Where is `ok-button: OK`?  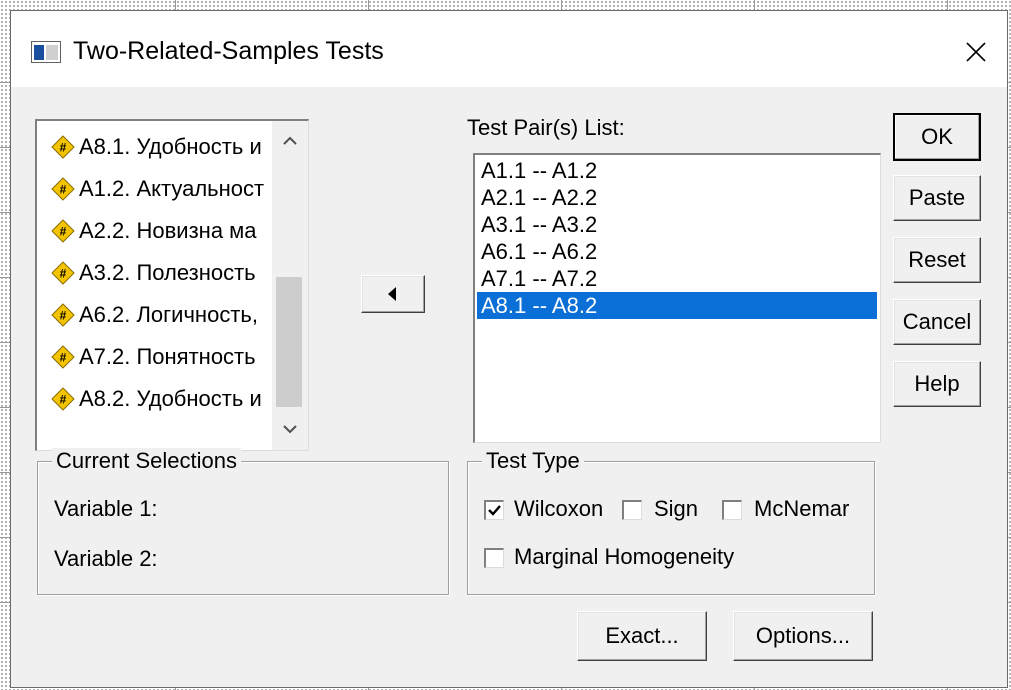
ok-button: OK is located at coordinates (937, 137).